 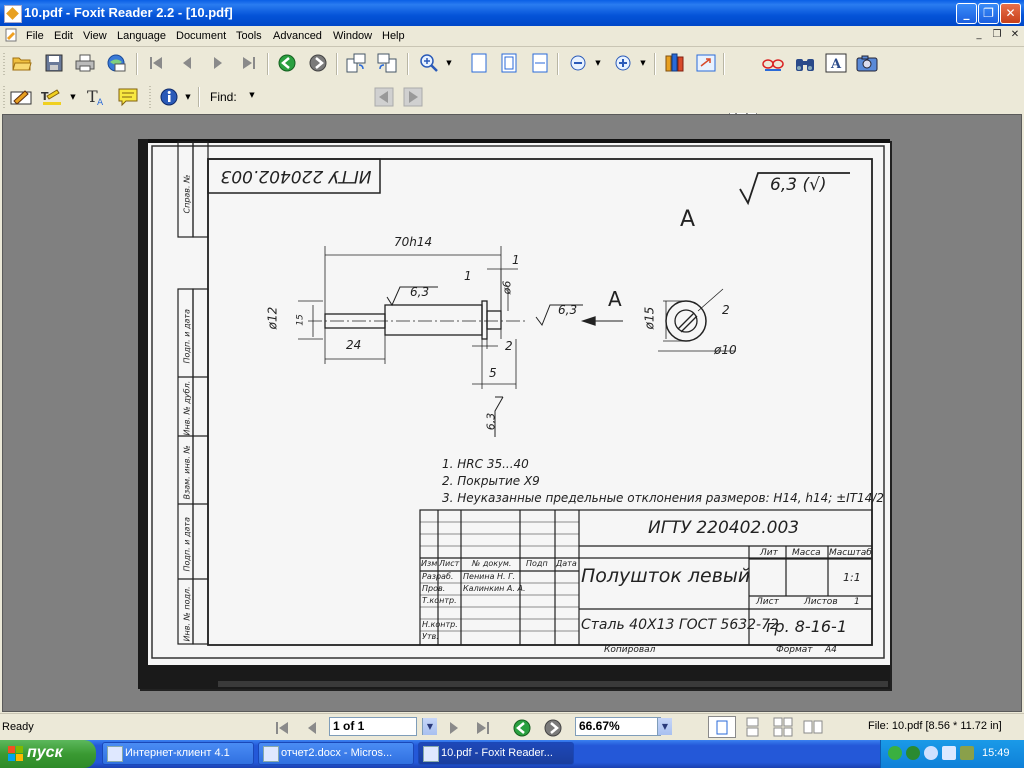 What do you see at coordinates (540, 63) in the screenshot?
I see `fit-width-icon` at bounding box center [540, 63].